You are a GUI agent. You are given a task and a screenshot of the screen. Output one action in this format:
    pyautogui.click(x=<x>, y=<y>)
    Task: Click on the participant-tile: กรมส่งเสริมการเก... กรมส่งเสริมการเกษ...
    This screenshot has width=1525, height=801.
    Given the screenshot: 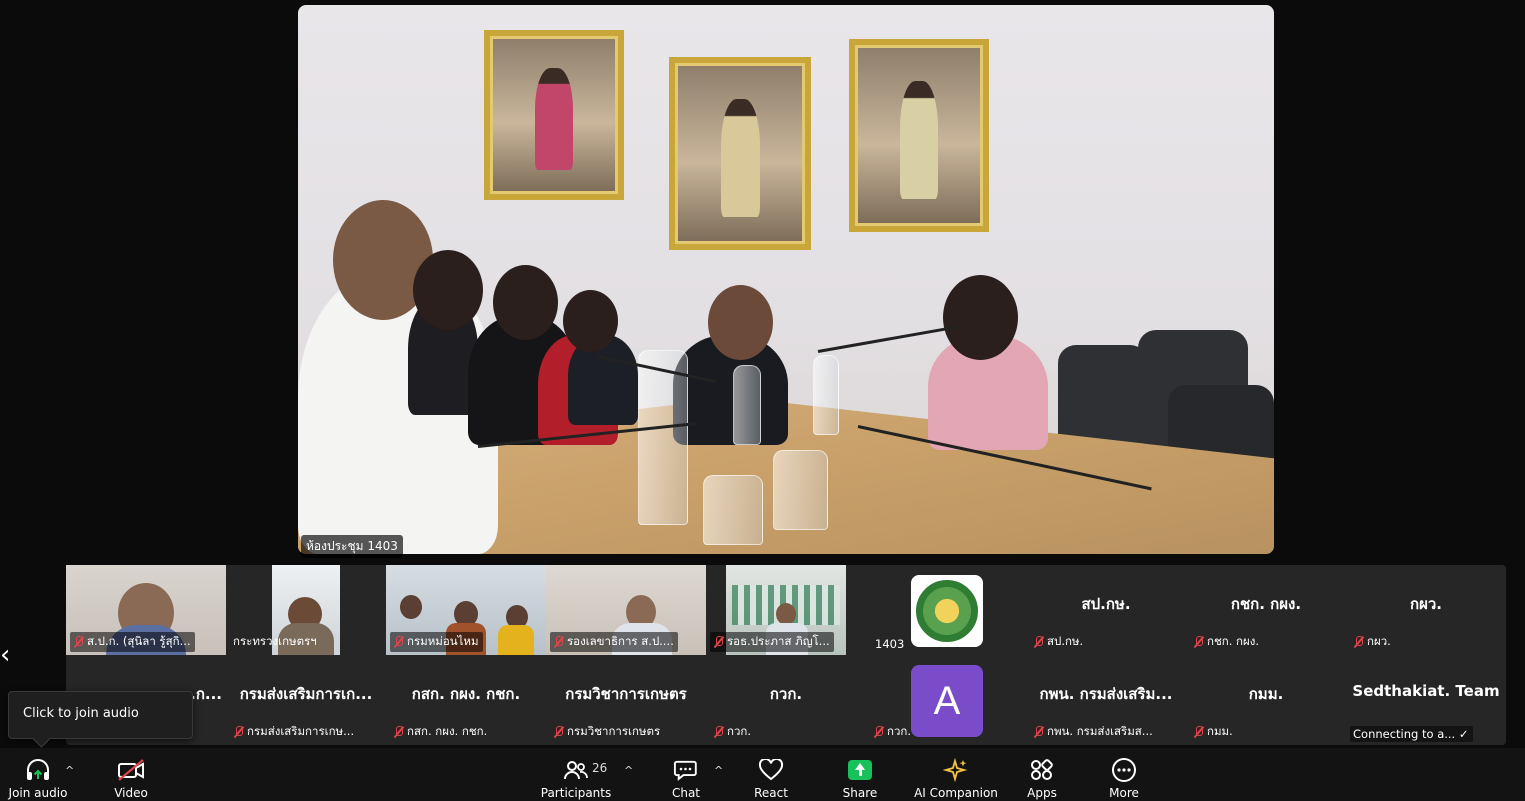 What is the action you would take?
    pyautogui.click(x=306, y=700)
    